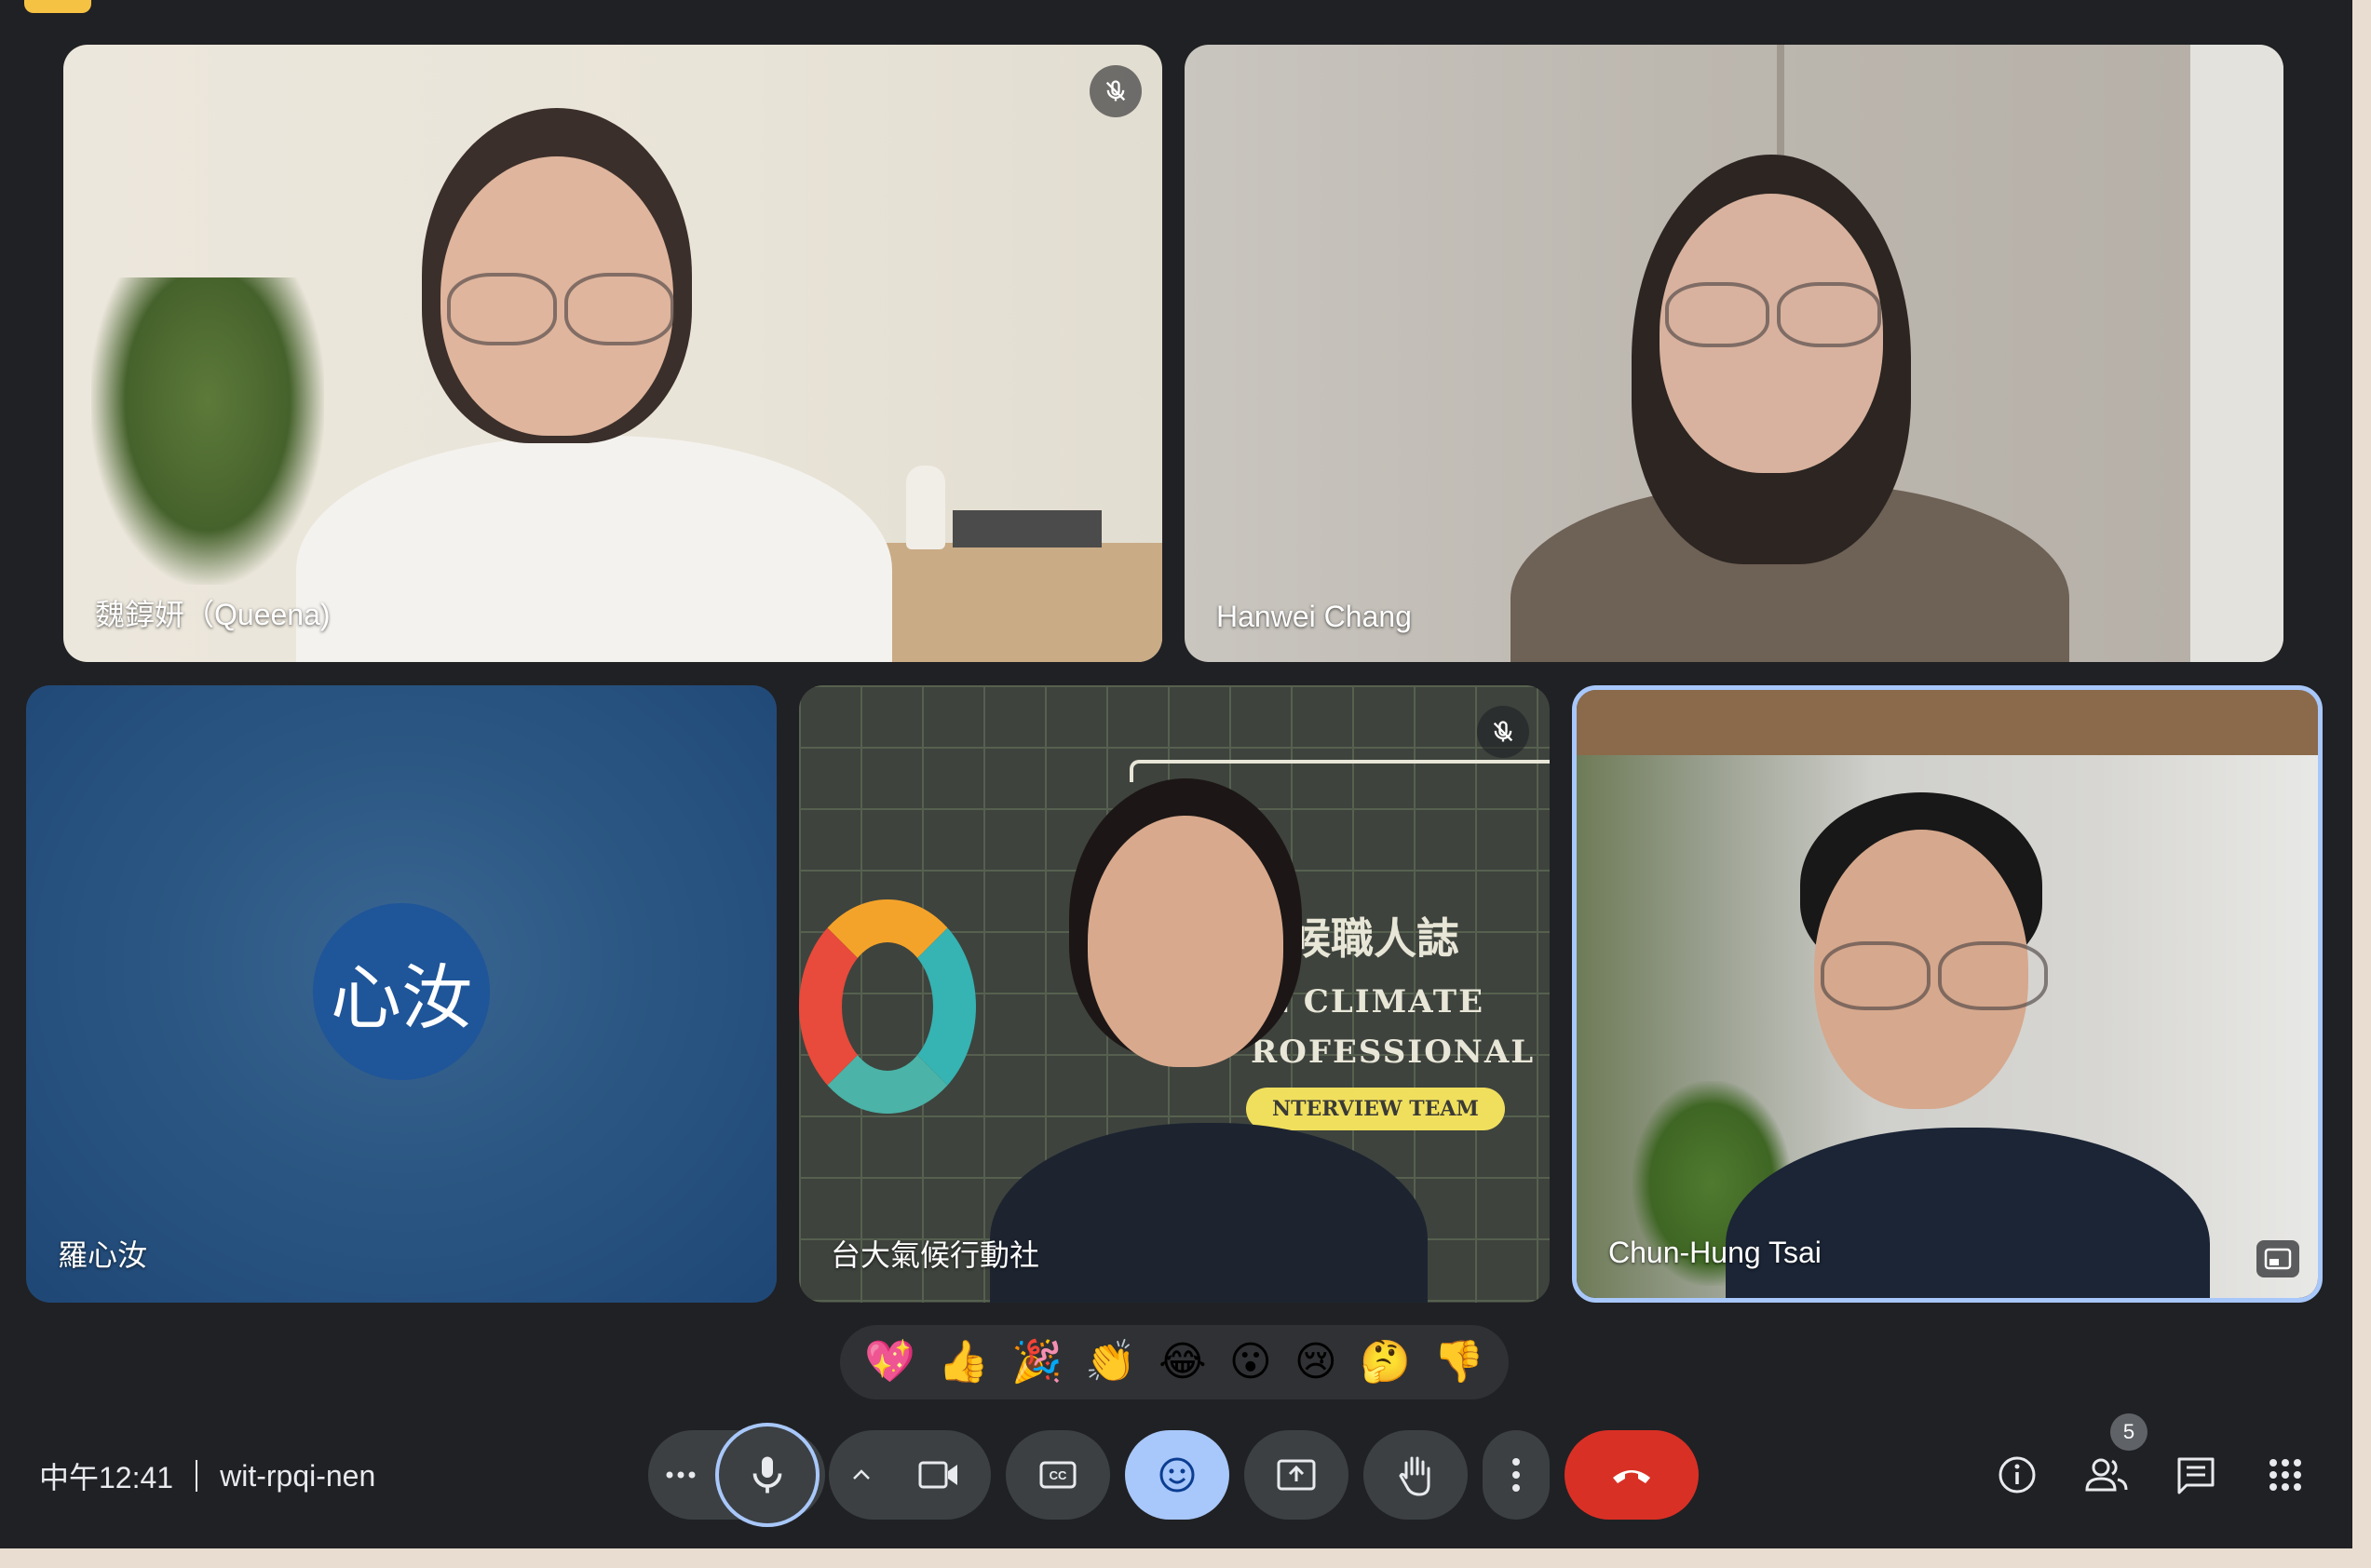 Image resolution: width=2371 pixels, height=1568 pixels. I want to click on reaction-thumbs-up: 👍, so click(963, 1362).